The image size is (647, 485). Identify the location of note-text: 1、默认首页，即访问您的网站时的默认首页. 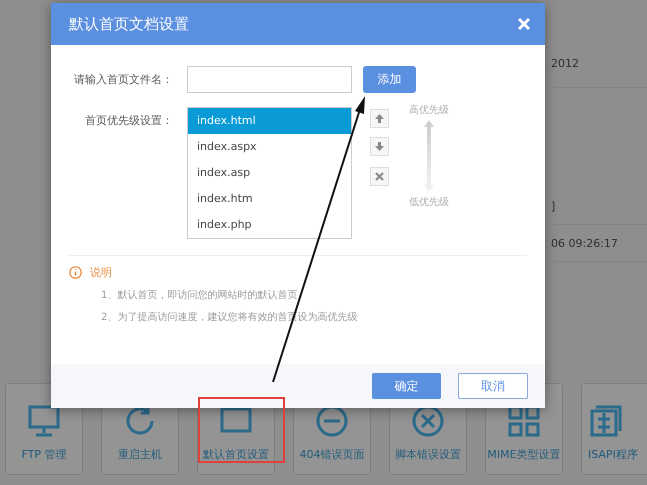
(199, 295).